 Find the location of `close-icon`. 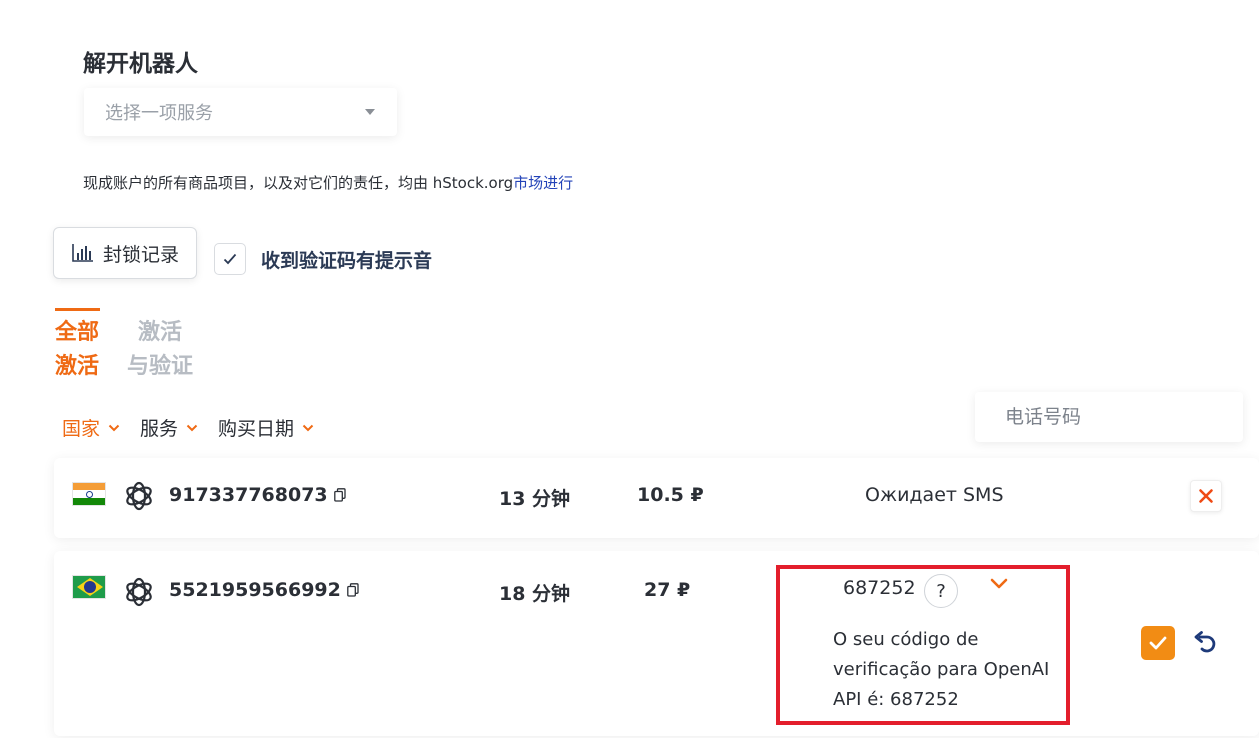

close-icon is located at coordinates (1206, 496).